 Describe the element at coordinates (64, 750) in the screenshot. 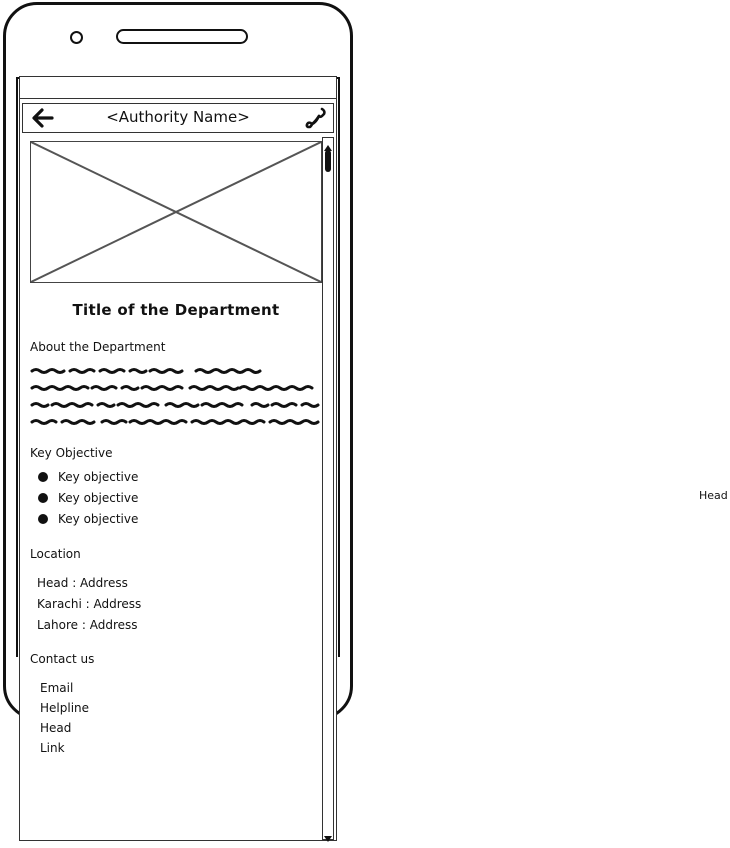

I see `contact-link: Link` at that location.